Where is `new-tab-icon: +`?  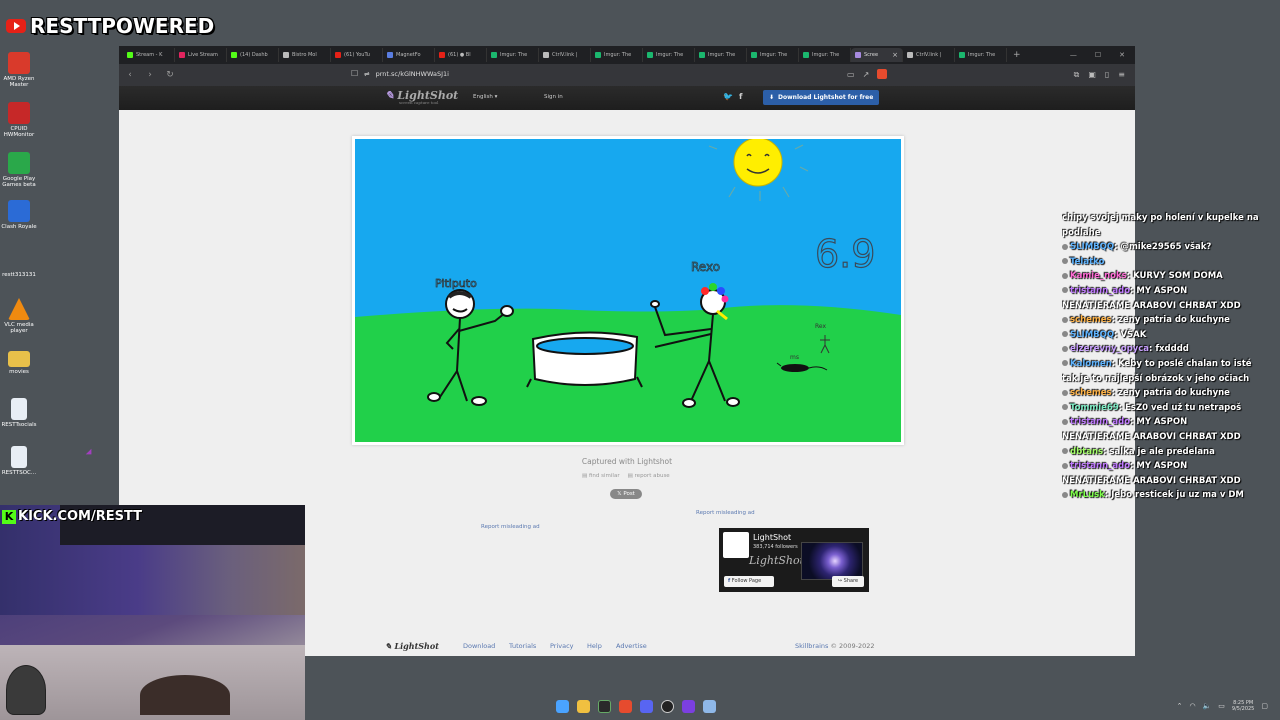 new-tab-icon: + is located at coordinates (1017, 55).